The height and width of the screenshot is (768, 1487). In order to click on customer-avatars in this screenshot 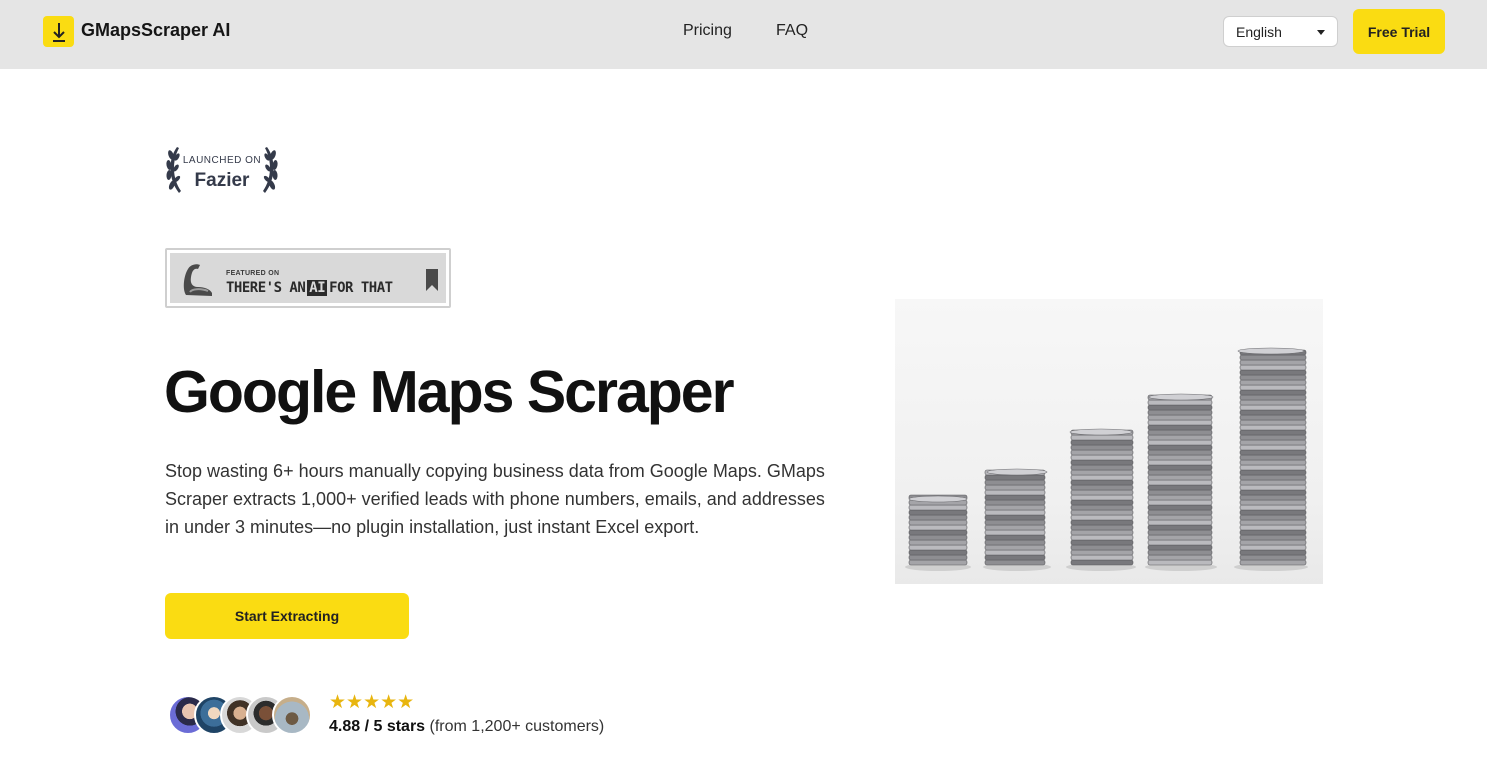, I will do `click(243, 715)`.